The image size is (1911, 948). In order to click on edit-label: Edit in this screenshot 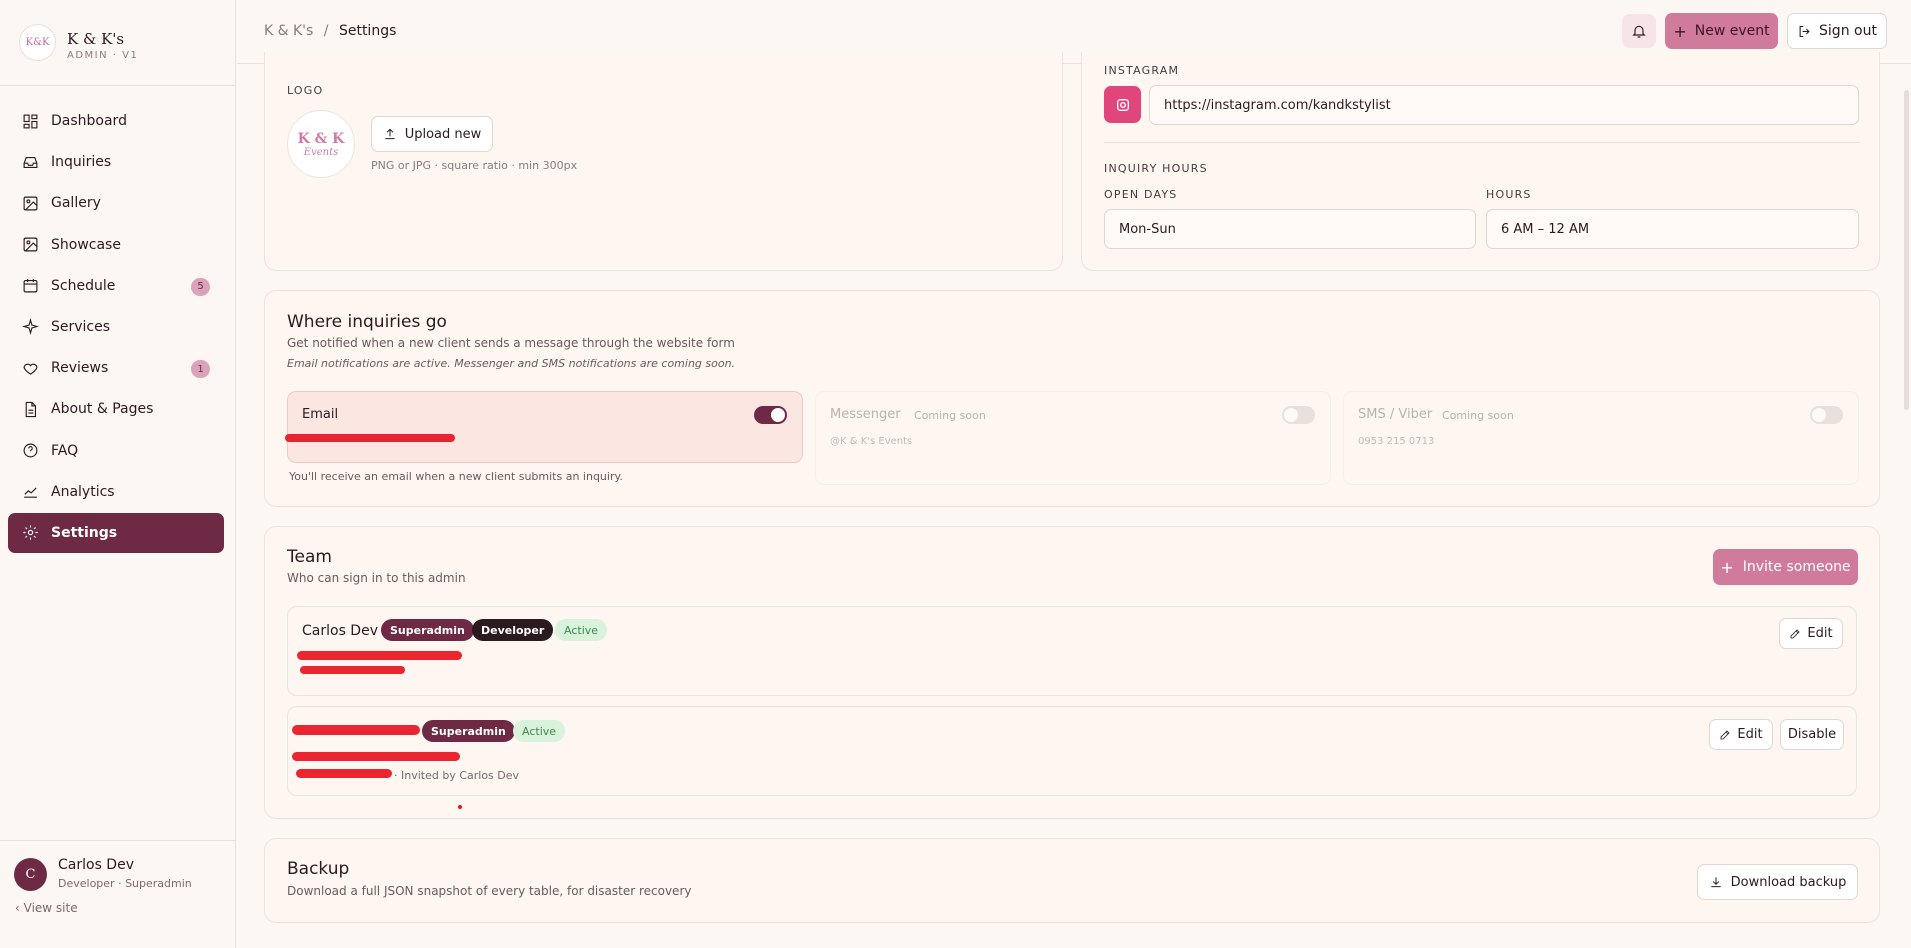, I will do `click(1820, 633)`.